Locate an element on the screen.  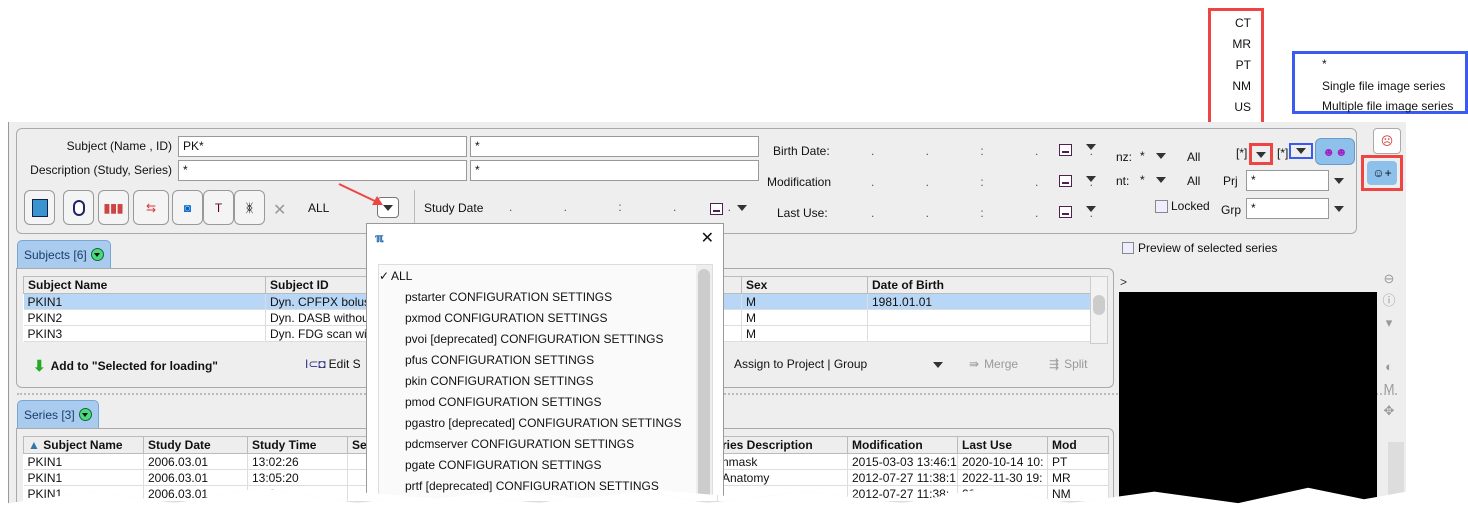
info-icon: ⓘ is located at coordinates (1389, 301).